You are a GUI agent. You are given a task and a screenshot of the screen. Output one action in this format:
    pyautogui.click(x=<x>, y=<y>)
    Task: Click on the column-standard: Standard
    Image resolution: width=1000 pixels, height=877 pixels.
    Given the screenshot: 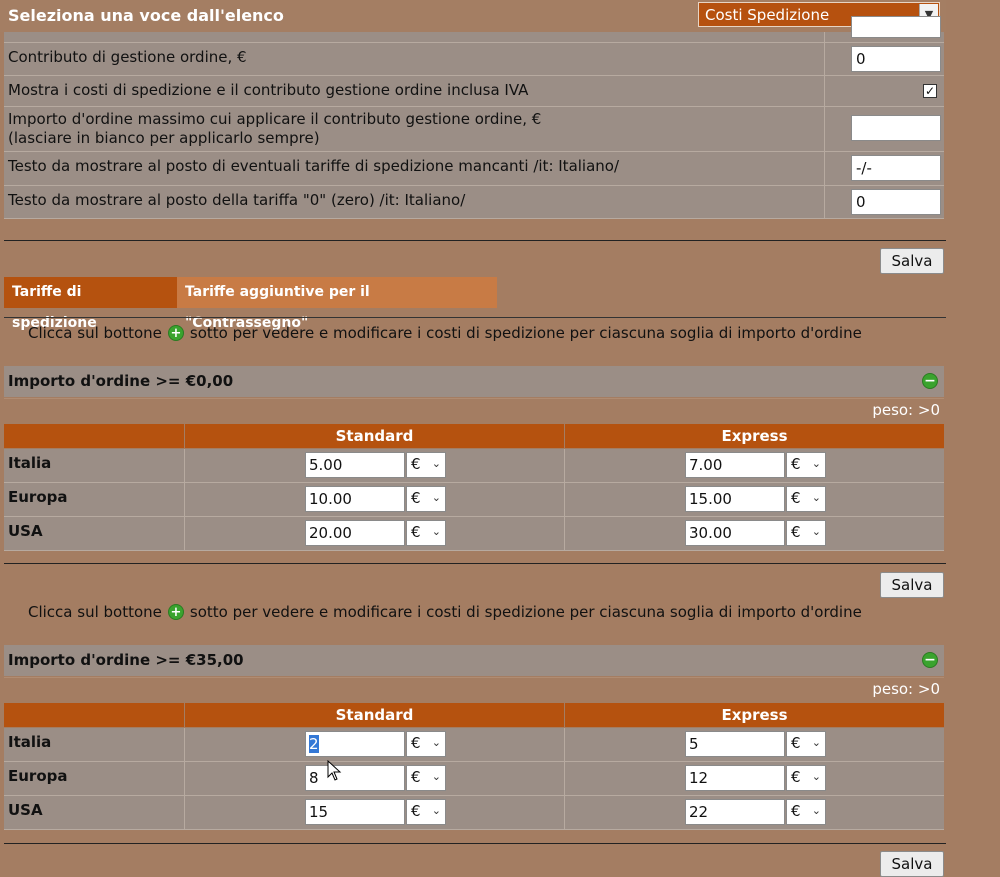 What is the action you would take?
    pyautogui.click(x=374, y=715)
    